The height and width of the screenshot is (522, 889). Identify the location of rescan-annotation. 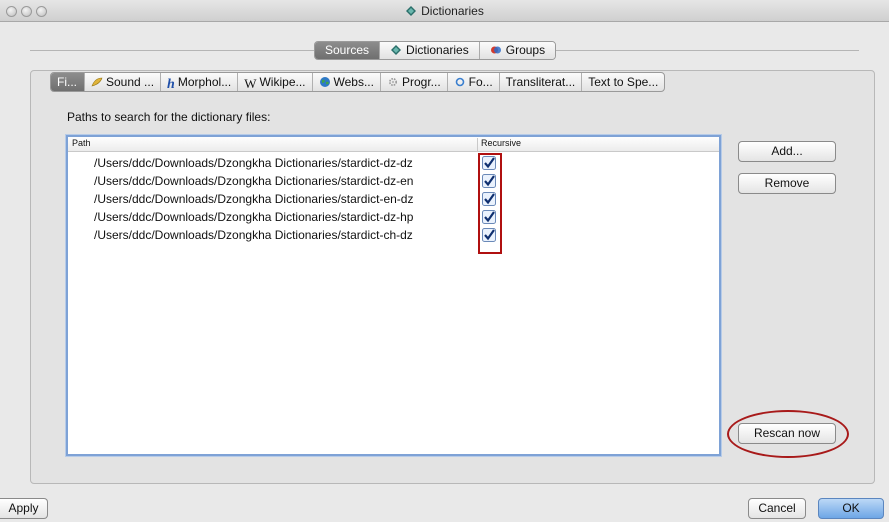
(788, 434).